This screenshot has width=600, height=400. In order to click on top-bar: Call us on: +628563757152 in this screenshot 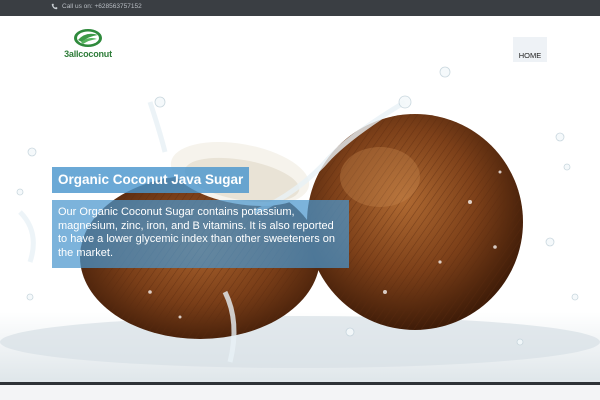, I will do `click(300, 8)`.